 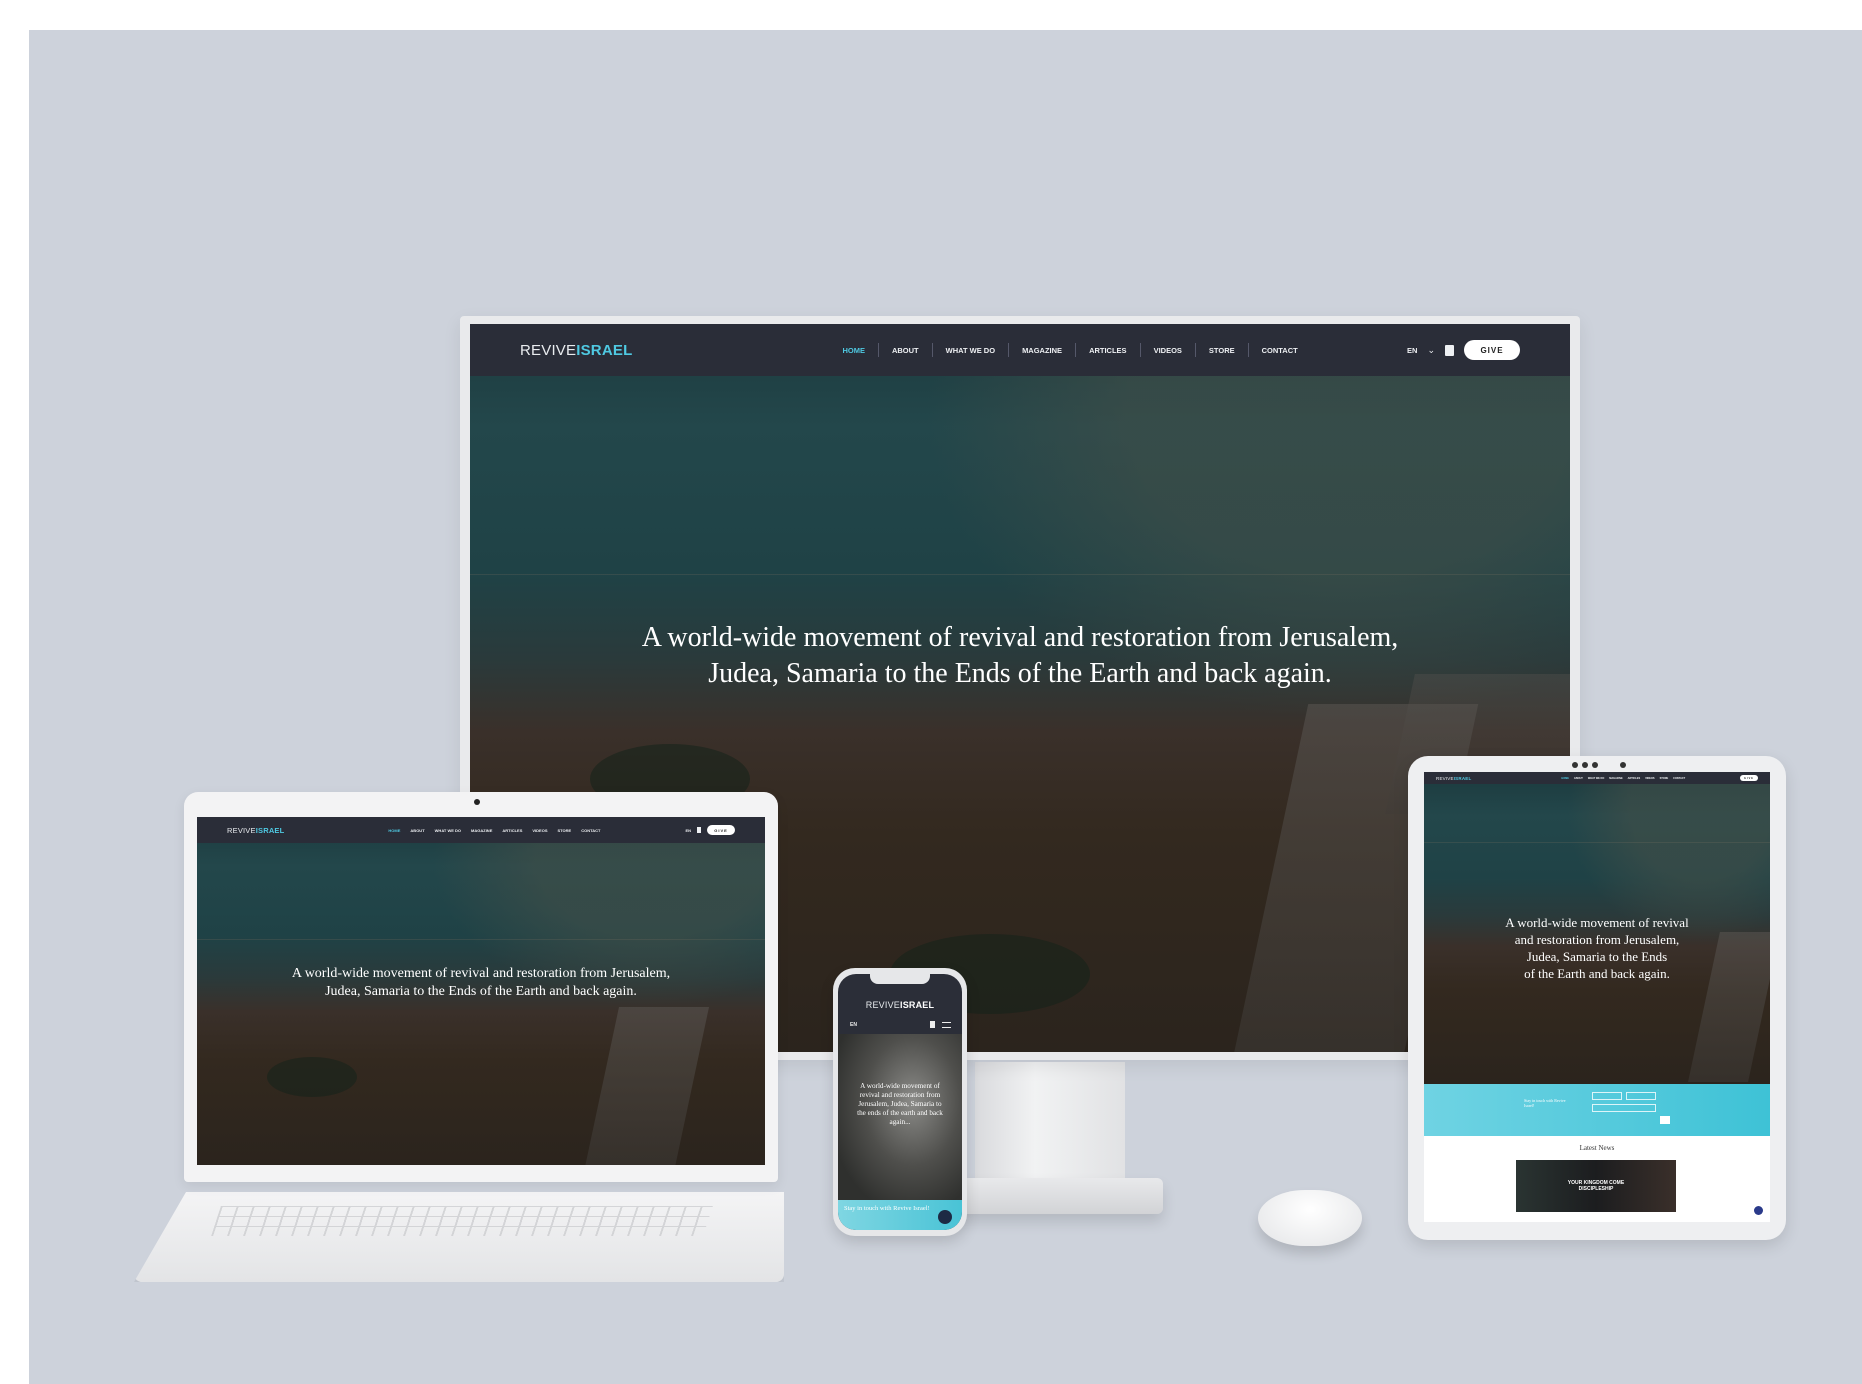 I want to click on laptop-nav-magazine: MAGAZINE, so click(x=481, y=830).